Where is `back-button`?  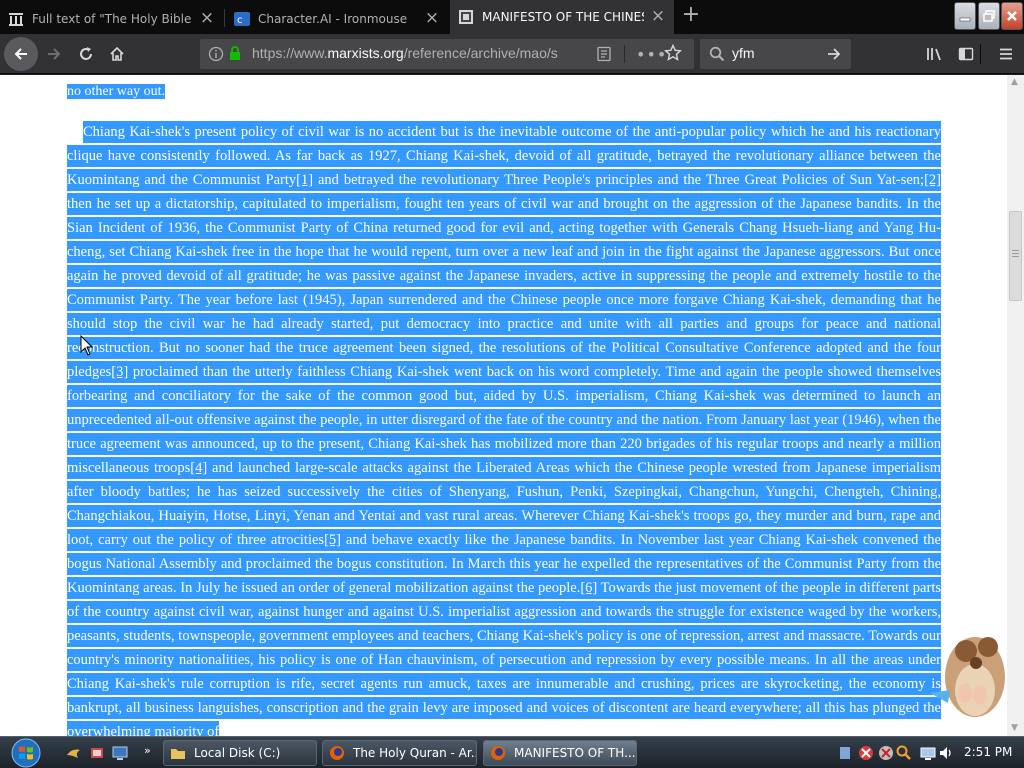 back-button is located at coordinates (21, 54).